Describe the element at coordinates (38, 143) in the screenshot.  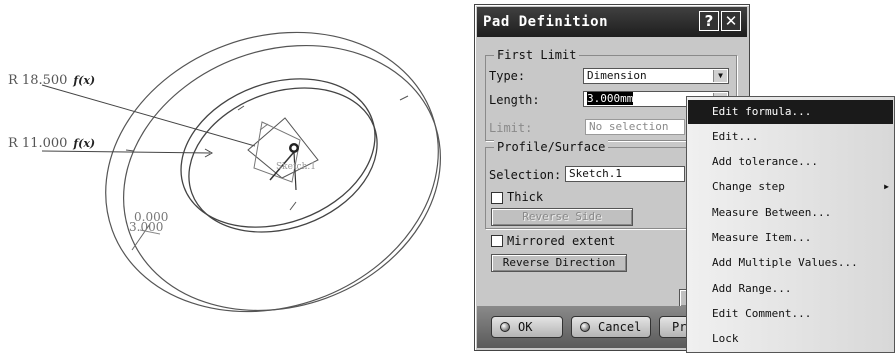
I see `dimension-value: R 11.000` at that location.